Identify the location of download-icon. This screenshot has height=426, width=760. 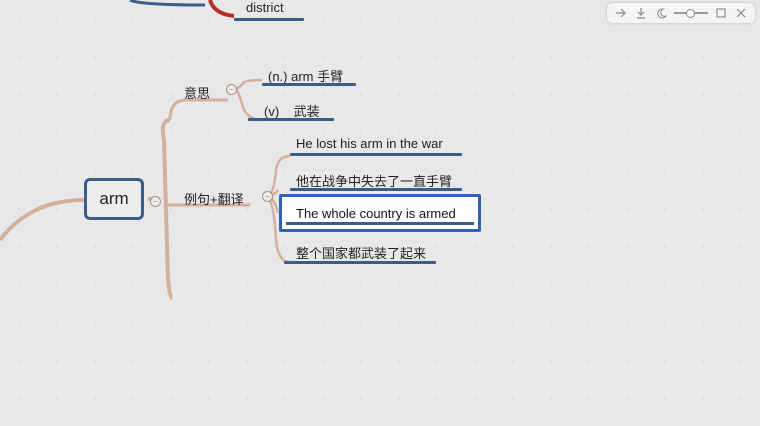
(641, 13).